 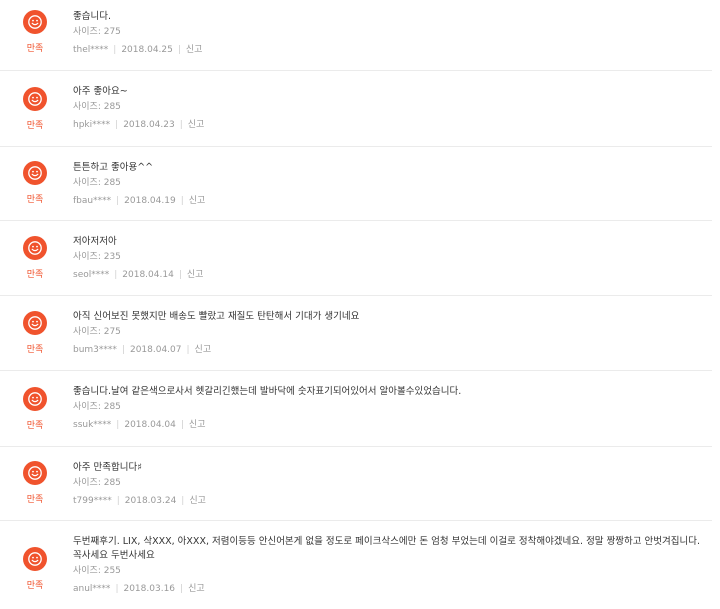 What do you see at coordinates (97, 257) in the screenshot?
I see `review-size: 사이즈: 235` at bounding box center [97, 257].